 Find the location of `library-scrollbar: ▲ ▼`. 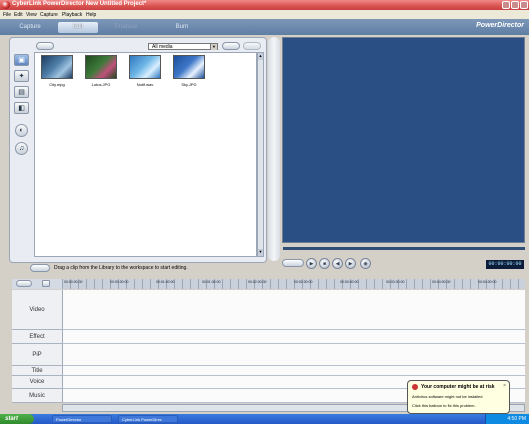

library-scrollbar: ▲ ▼ is located at coordinates (260, 154).